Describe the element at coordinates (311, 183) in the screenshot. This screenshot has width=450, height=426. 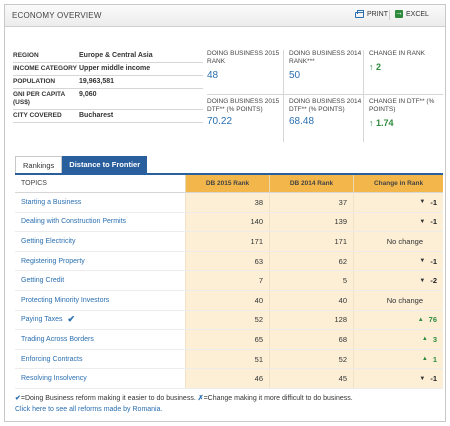
I see `db2014-rank-header: DB 2014 Rank` at that location.